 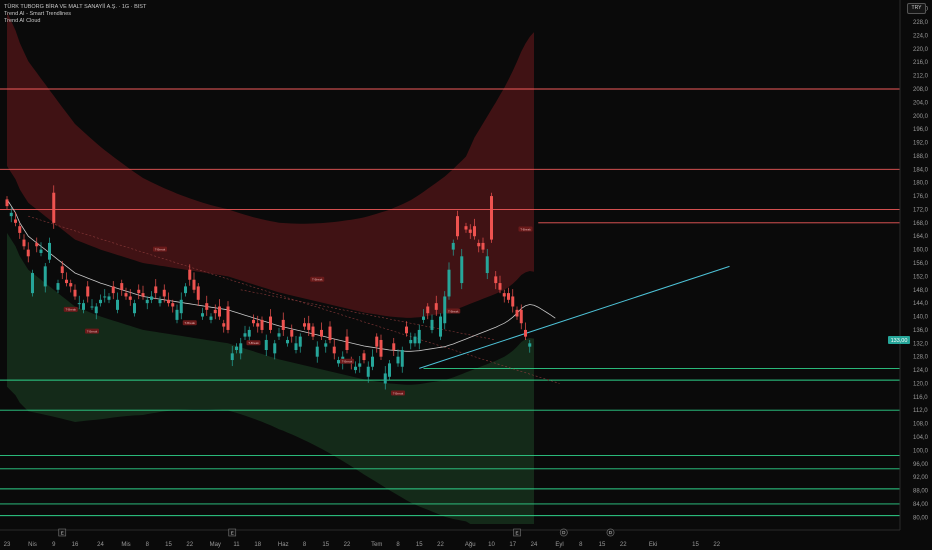 What do you see at coordinates (921, 170) in the screenshot?
I see `y-tick-label: 184,0` at bounding box center [921, 170].